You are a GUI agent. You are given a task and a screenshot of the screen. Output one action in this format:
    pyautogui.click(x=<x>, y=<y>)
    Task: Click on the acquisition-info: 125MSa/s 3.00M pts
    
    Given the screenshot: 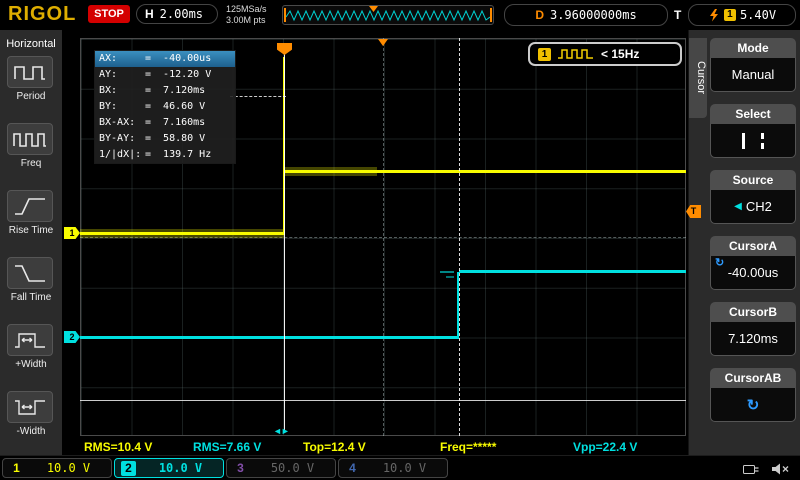 What is the action you would take?
    pyautogui.click(x=246, y=15)
    